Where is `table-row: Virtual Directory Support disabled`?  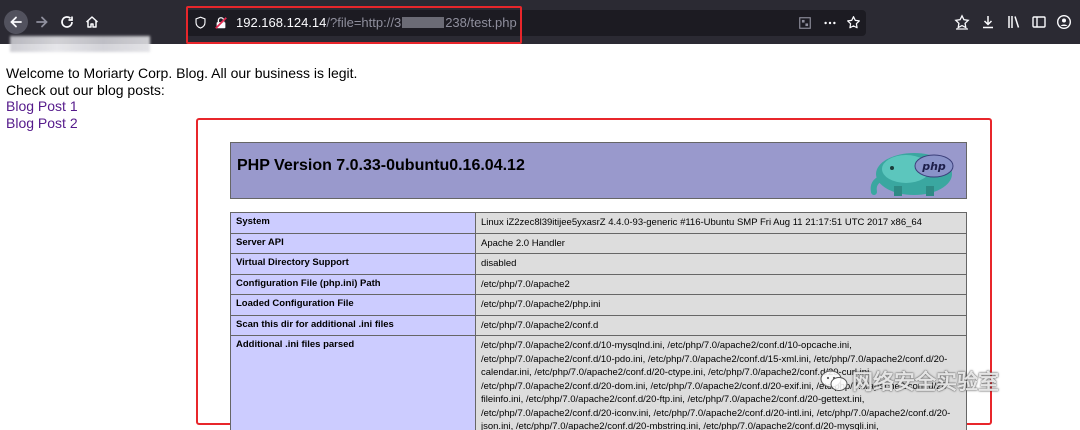
table-row: Virtual Directory Support disabled is located at coordinates (598, 264).